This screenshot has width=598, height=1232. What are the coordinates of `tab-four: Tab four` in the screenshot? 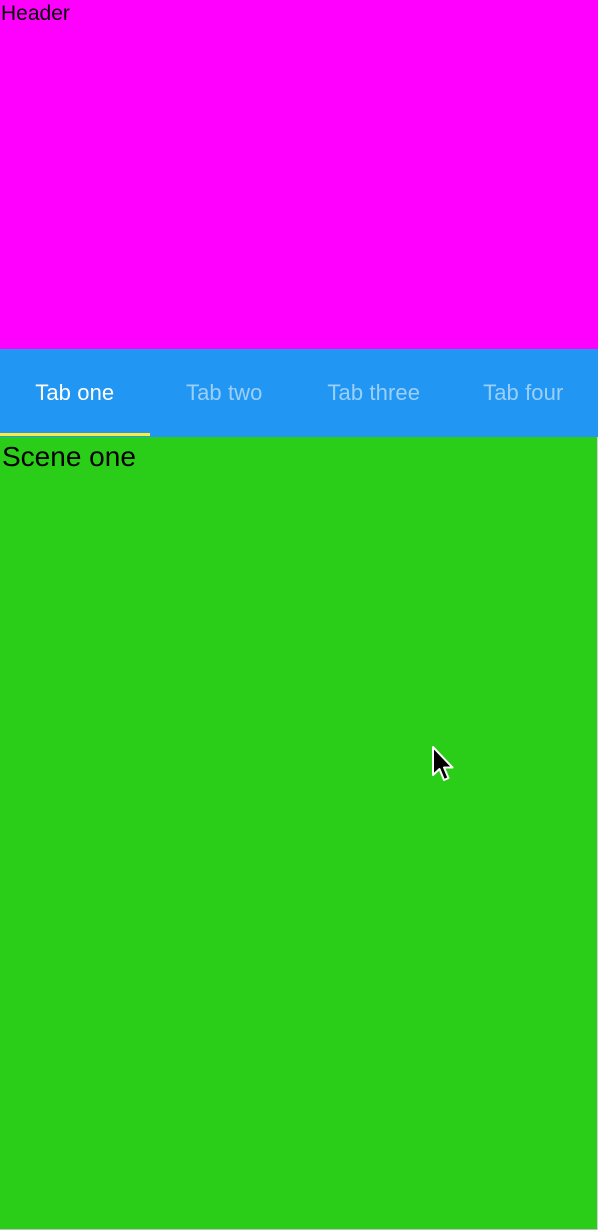 It's located at (523, 393).